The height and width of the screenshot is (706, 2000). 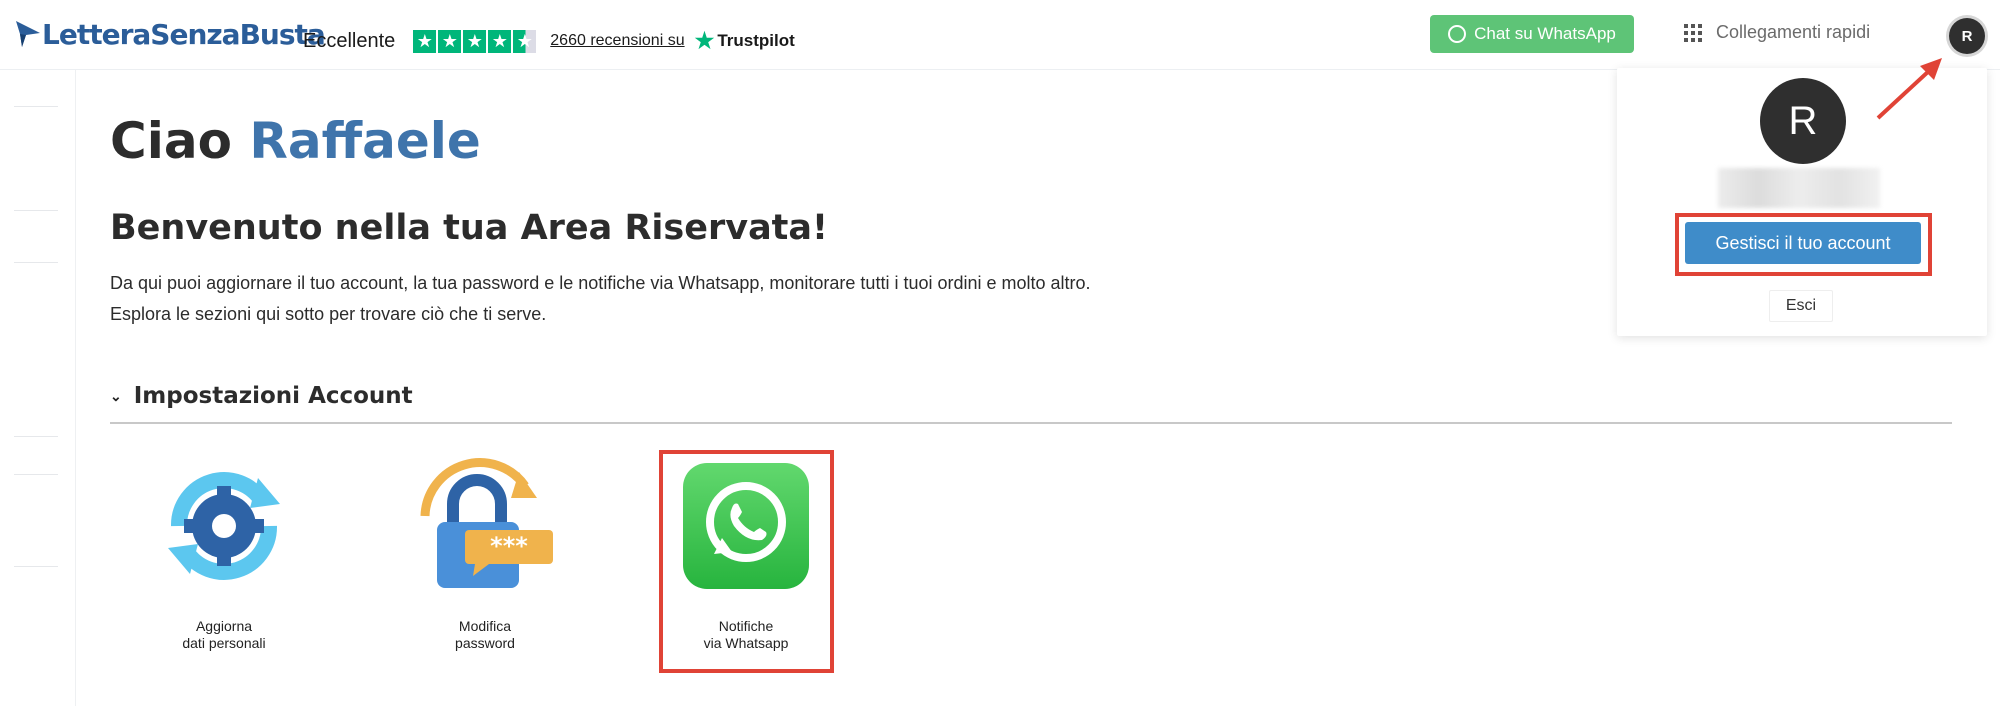 I want to click on tile-update-personal-data: Aggiorna dati personali, so click(x=224, y=554).